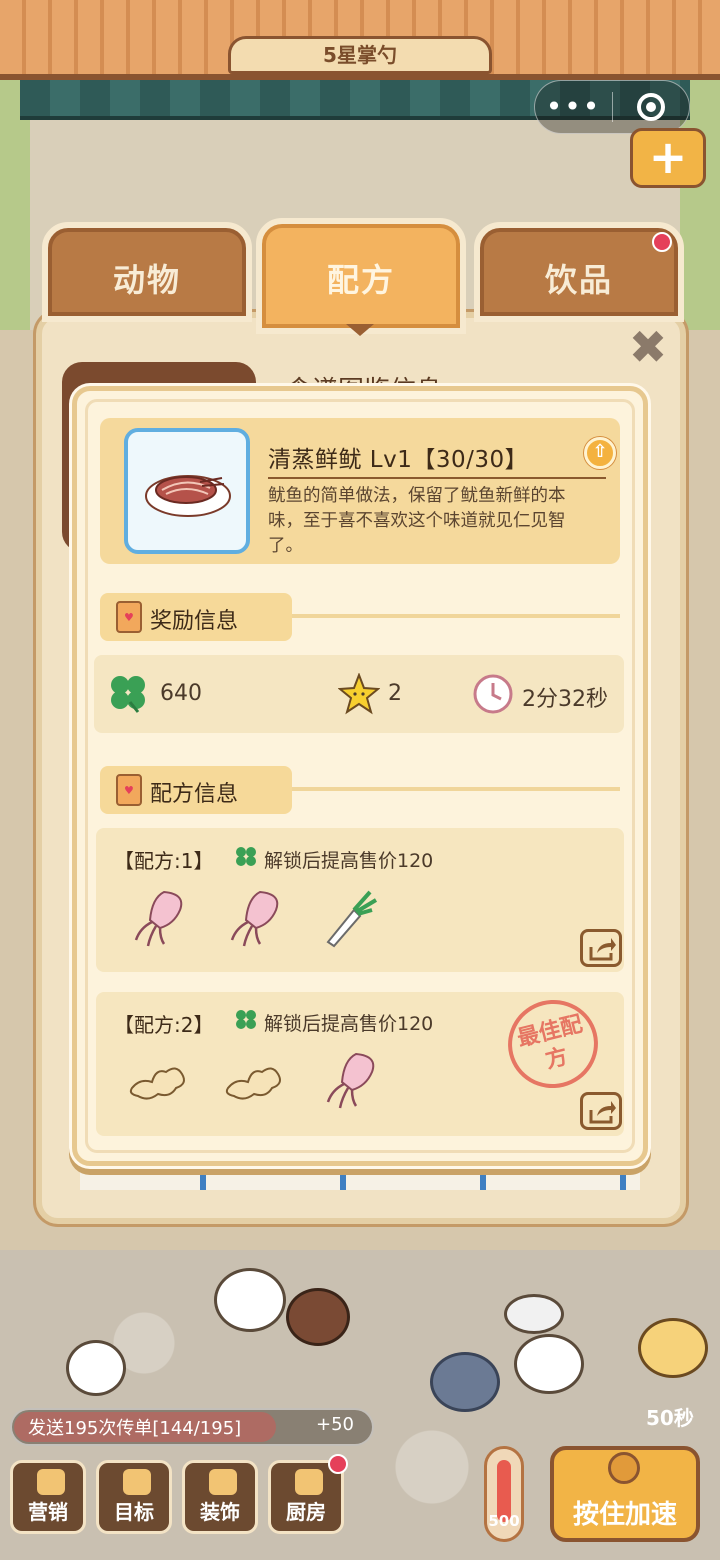 The image size is (720, 1560). What do you see at coordinates (600, 453) in the screenshot?
I see `upgrade-arrow-icon: ⇧` at bounding box center [600, 453].